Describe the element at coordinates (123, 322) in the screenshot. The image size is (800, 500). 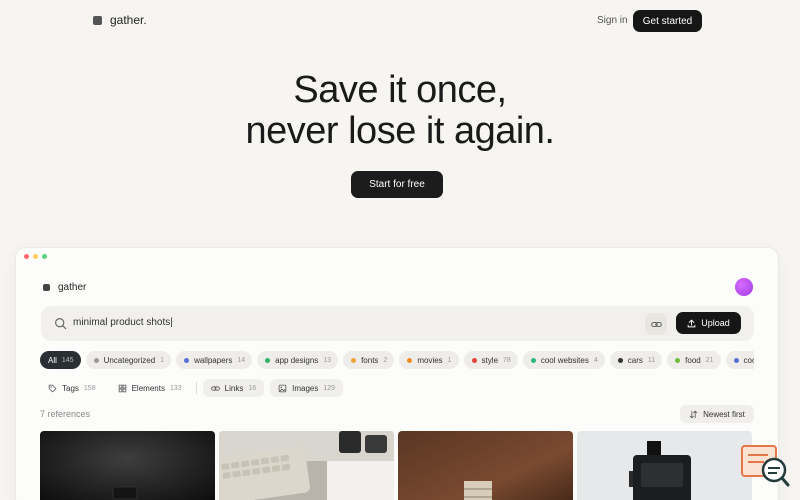
I see `search-input: minimal product shots|` at that location.